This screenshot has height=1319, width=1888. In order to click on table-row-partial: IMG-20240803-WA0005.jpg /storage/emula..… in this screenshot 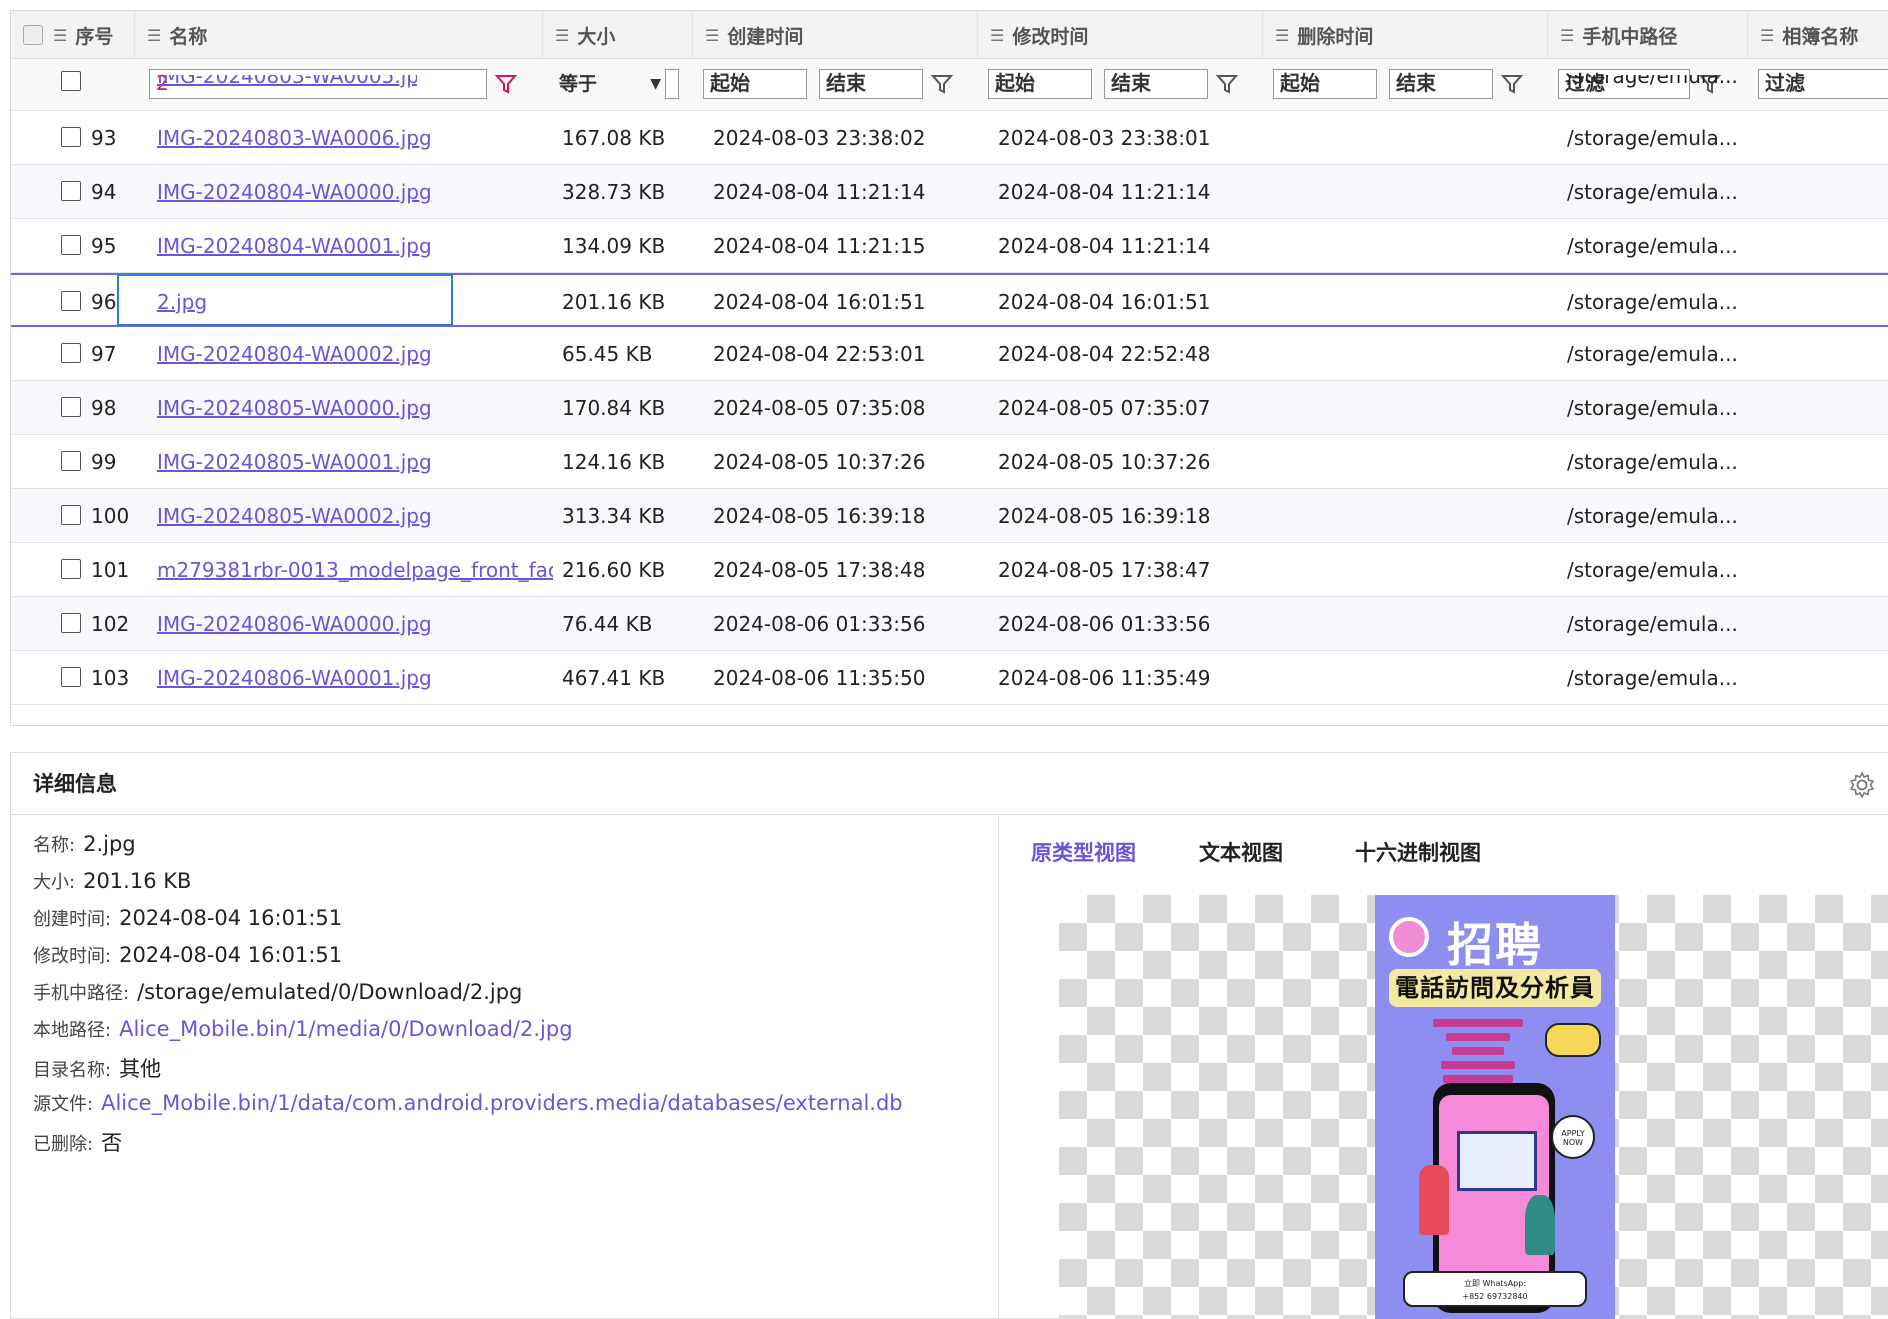, I will do `click(949, 91)`.